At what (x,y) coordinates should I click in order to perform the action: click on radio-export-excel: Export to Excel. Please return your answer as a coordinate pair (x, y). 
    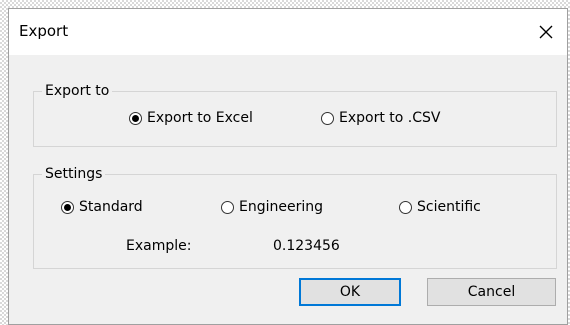
    Looking at the image, I should click on (191, 118).